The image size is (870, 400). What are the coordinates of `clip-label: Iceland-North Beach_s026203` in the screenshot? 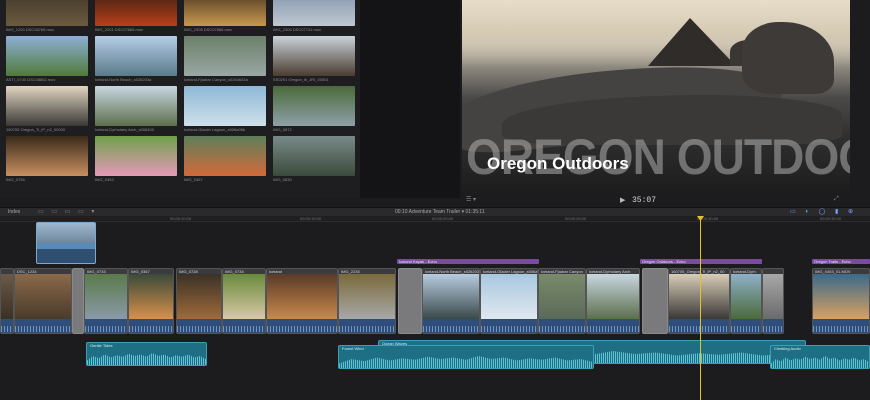 It's located at (452, 271).